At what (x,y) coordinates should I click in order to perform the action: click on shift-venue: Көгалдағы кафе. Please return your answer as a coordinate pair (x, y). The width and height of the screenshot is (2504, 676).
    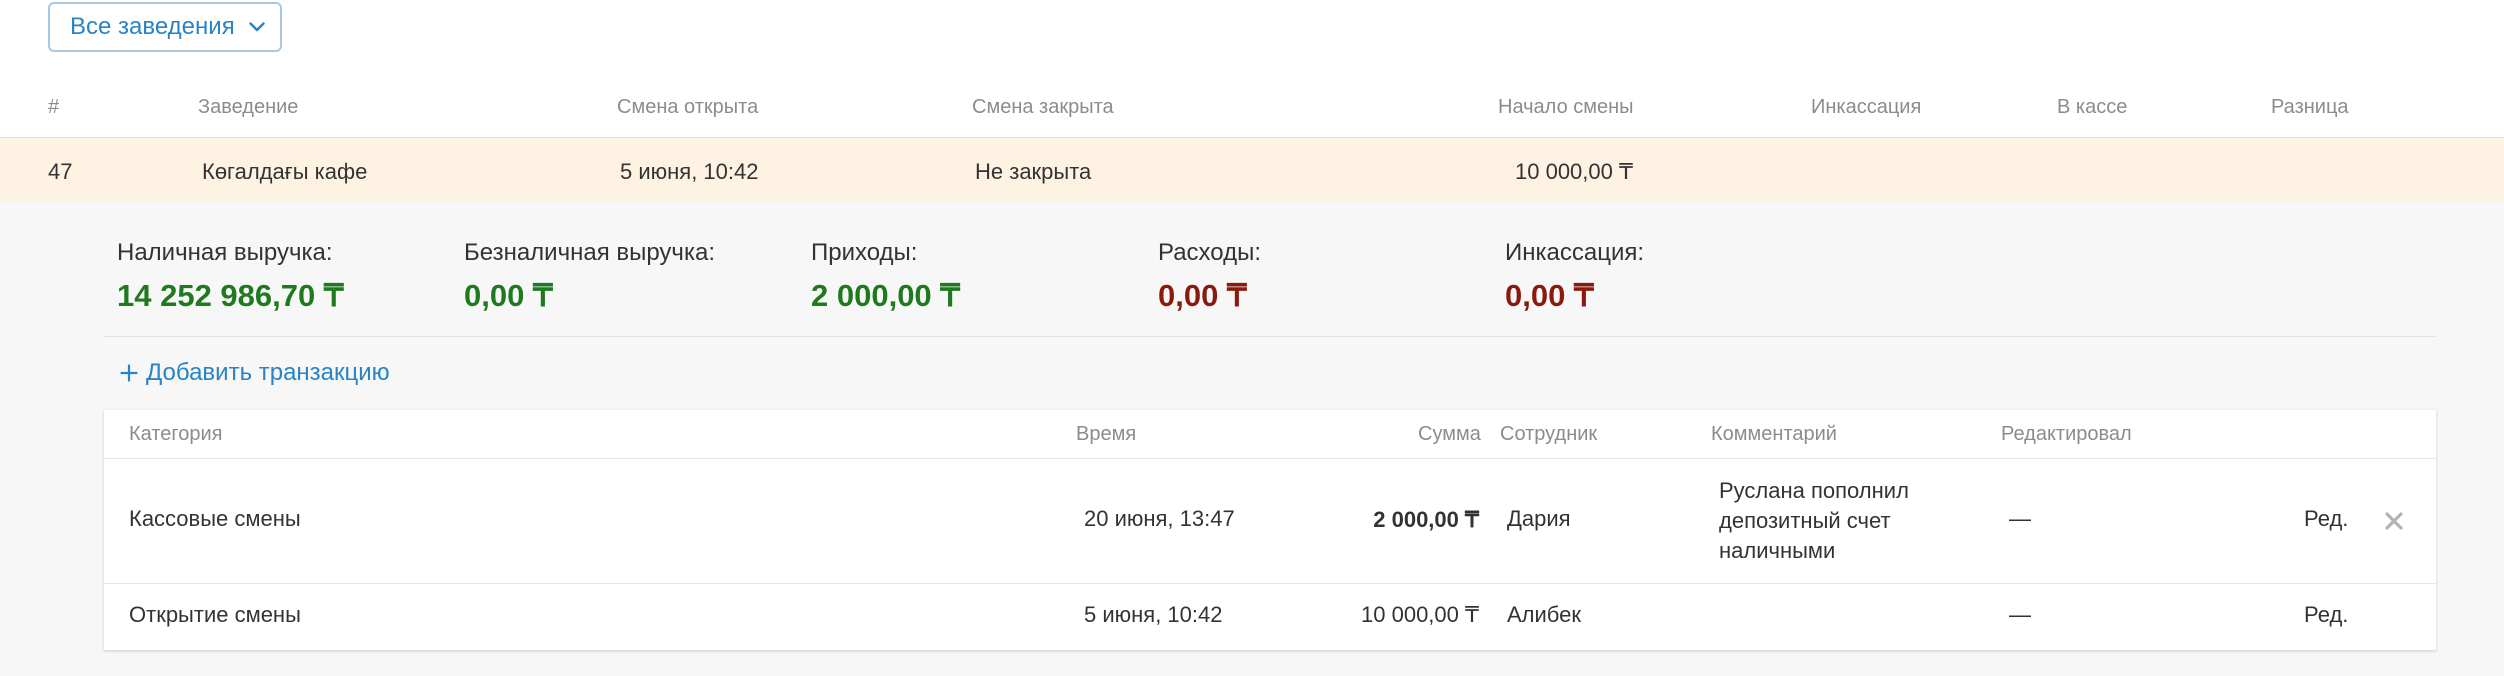
    Looking at the image, I should click on (285, 171).